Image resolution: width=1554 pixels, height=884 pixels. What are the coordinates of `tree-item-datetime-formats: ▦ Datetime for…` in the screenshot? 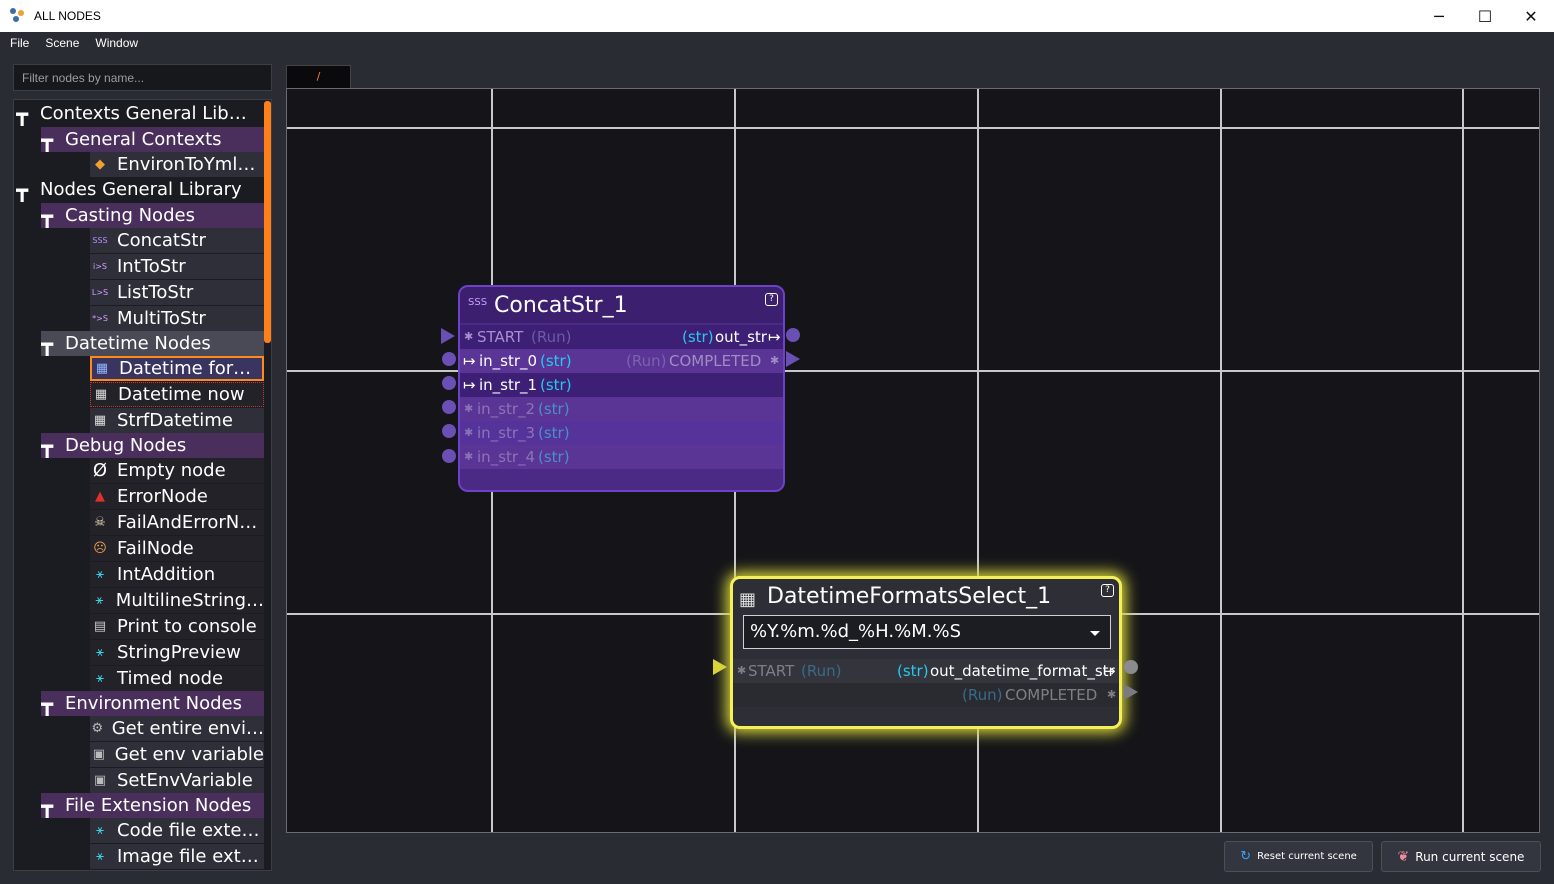 It's located at (177, 368).